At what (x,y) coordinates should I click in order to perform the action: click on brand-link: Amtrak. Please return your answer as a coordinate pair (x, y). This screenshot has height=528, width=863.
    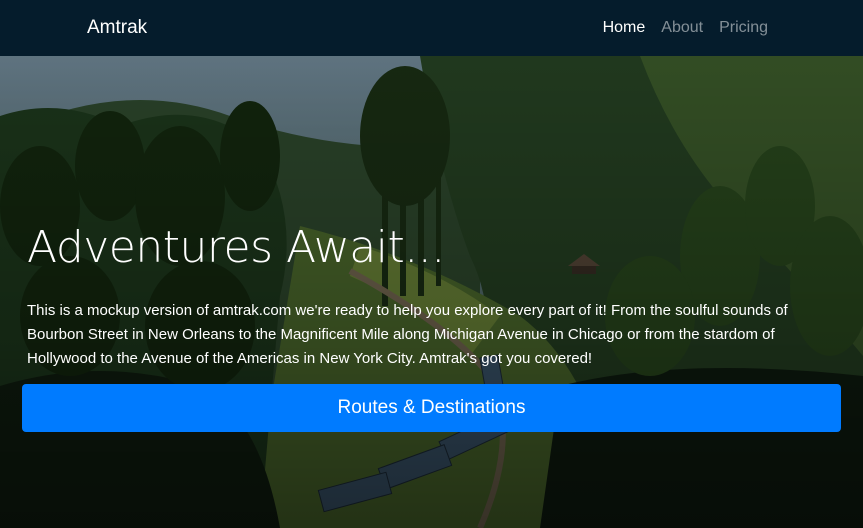
    Looking at the image, I should click on (117, 28).